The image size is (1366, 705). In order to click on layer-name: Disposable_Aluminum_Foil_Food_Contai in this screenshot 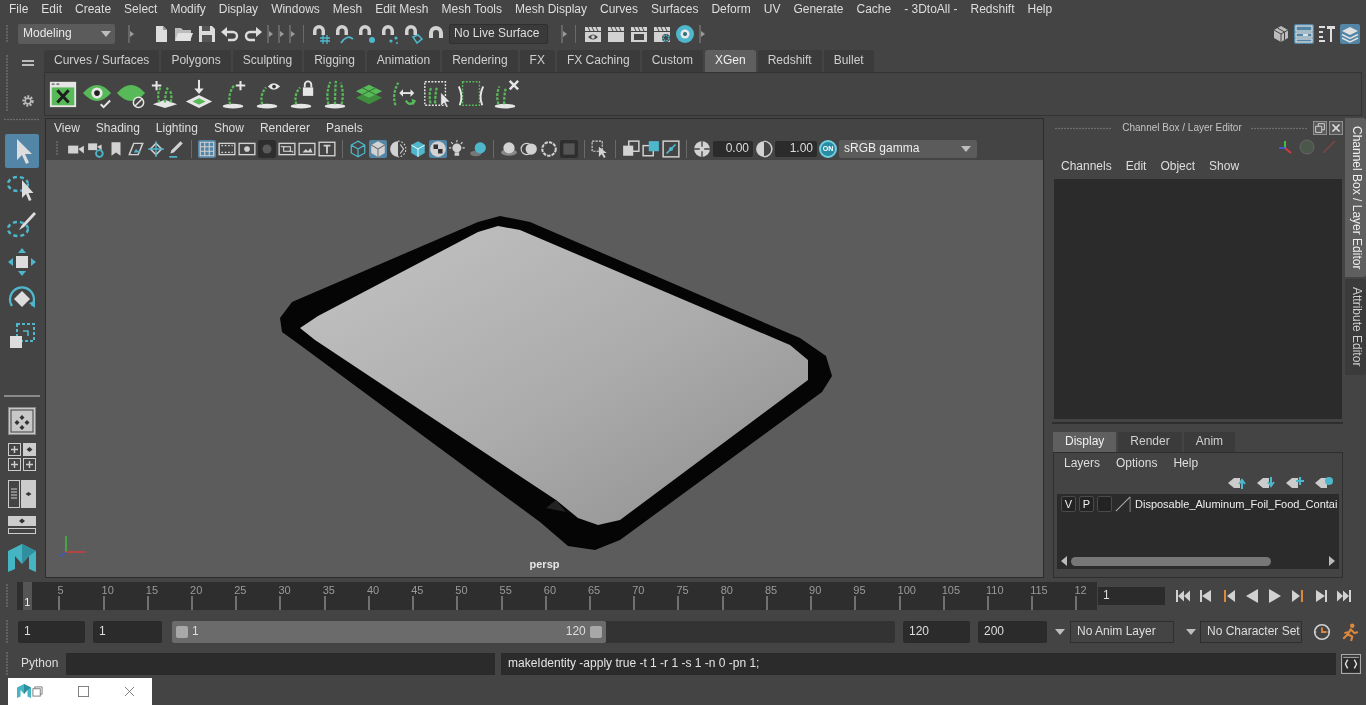, I will do `click(1236, 504)`.